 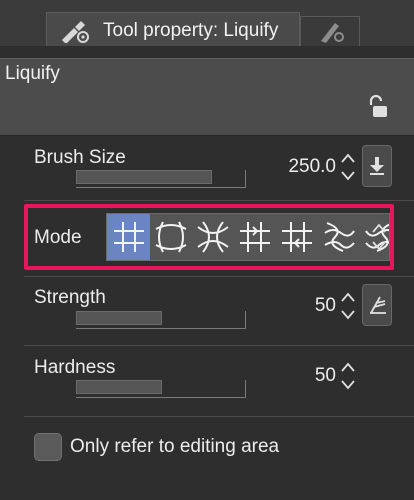 I want to click on mode-pinch-icon, so click(x=213, y=237).